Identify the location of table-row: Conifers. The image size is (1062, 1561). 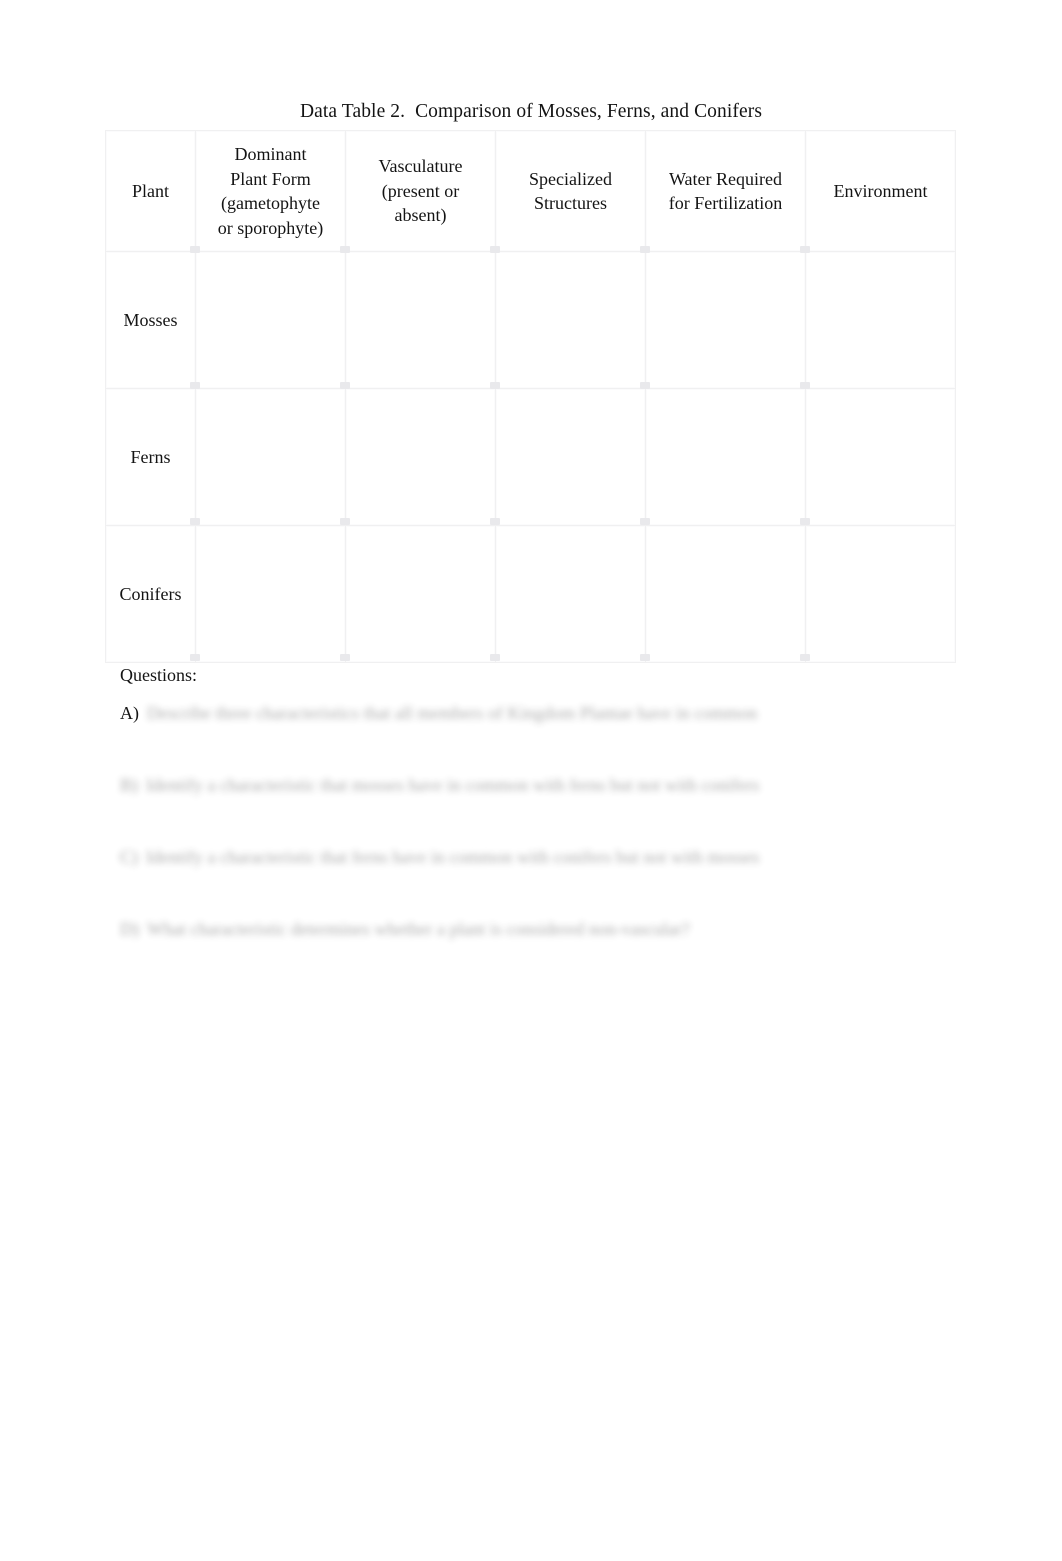
(530, 594).